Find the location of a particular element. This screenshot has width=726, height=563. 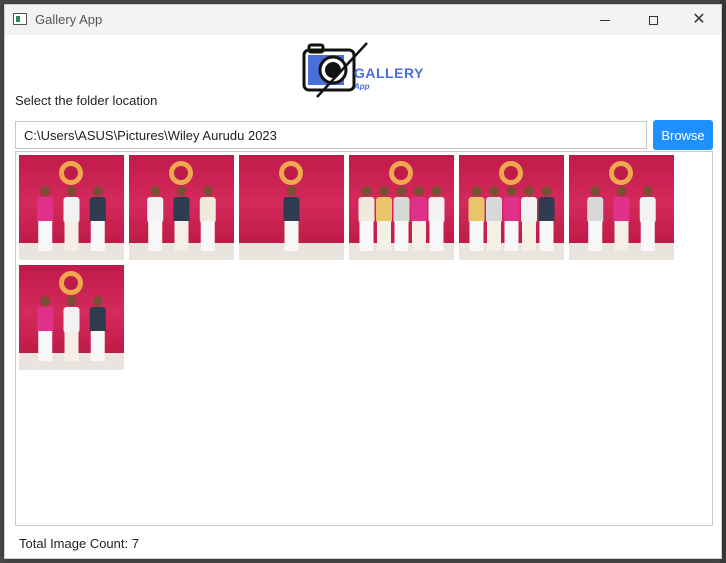

browse-button: Browse is located at coordinates (683, 135).